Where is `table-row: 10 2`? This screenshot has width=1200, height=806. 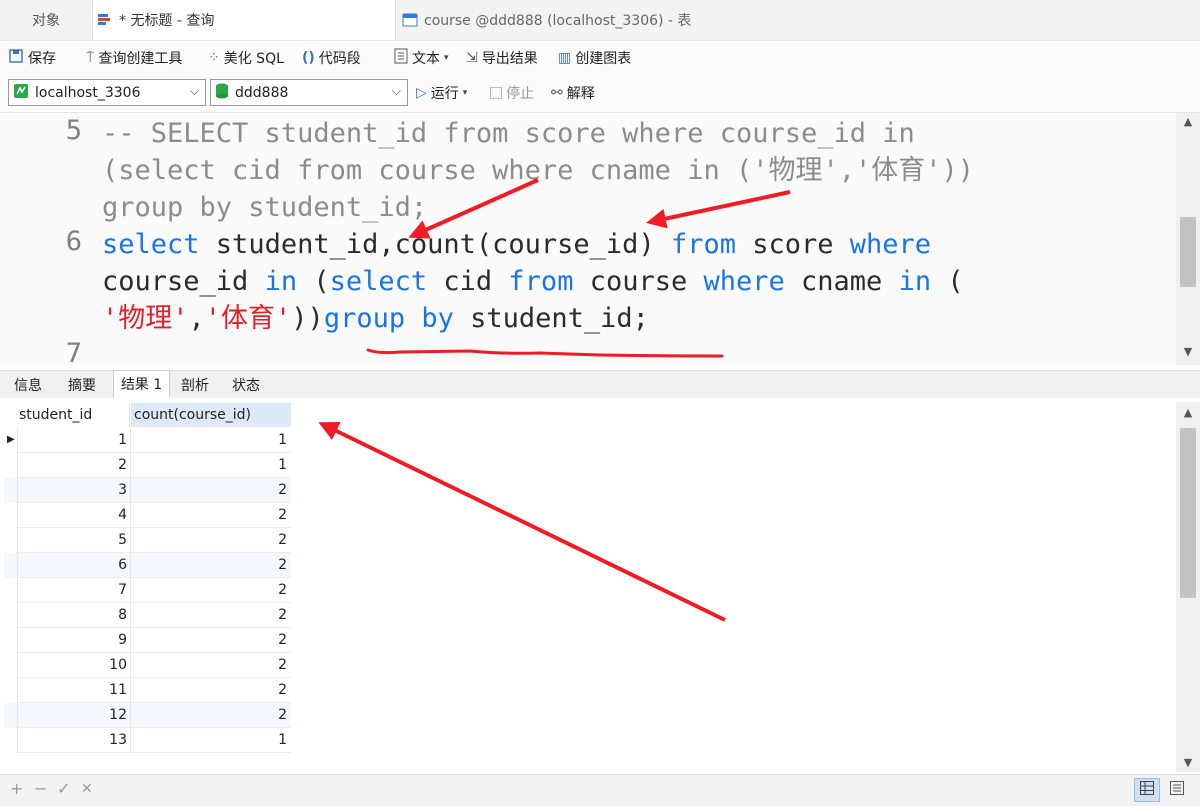 table-row: 10 2 is located at coordinates (147, 665).